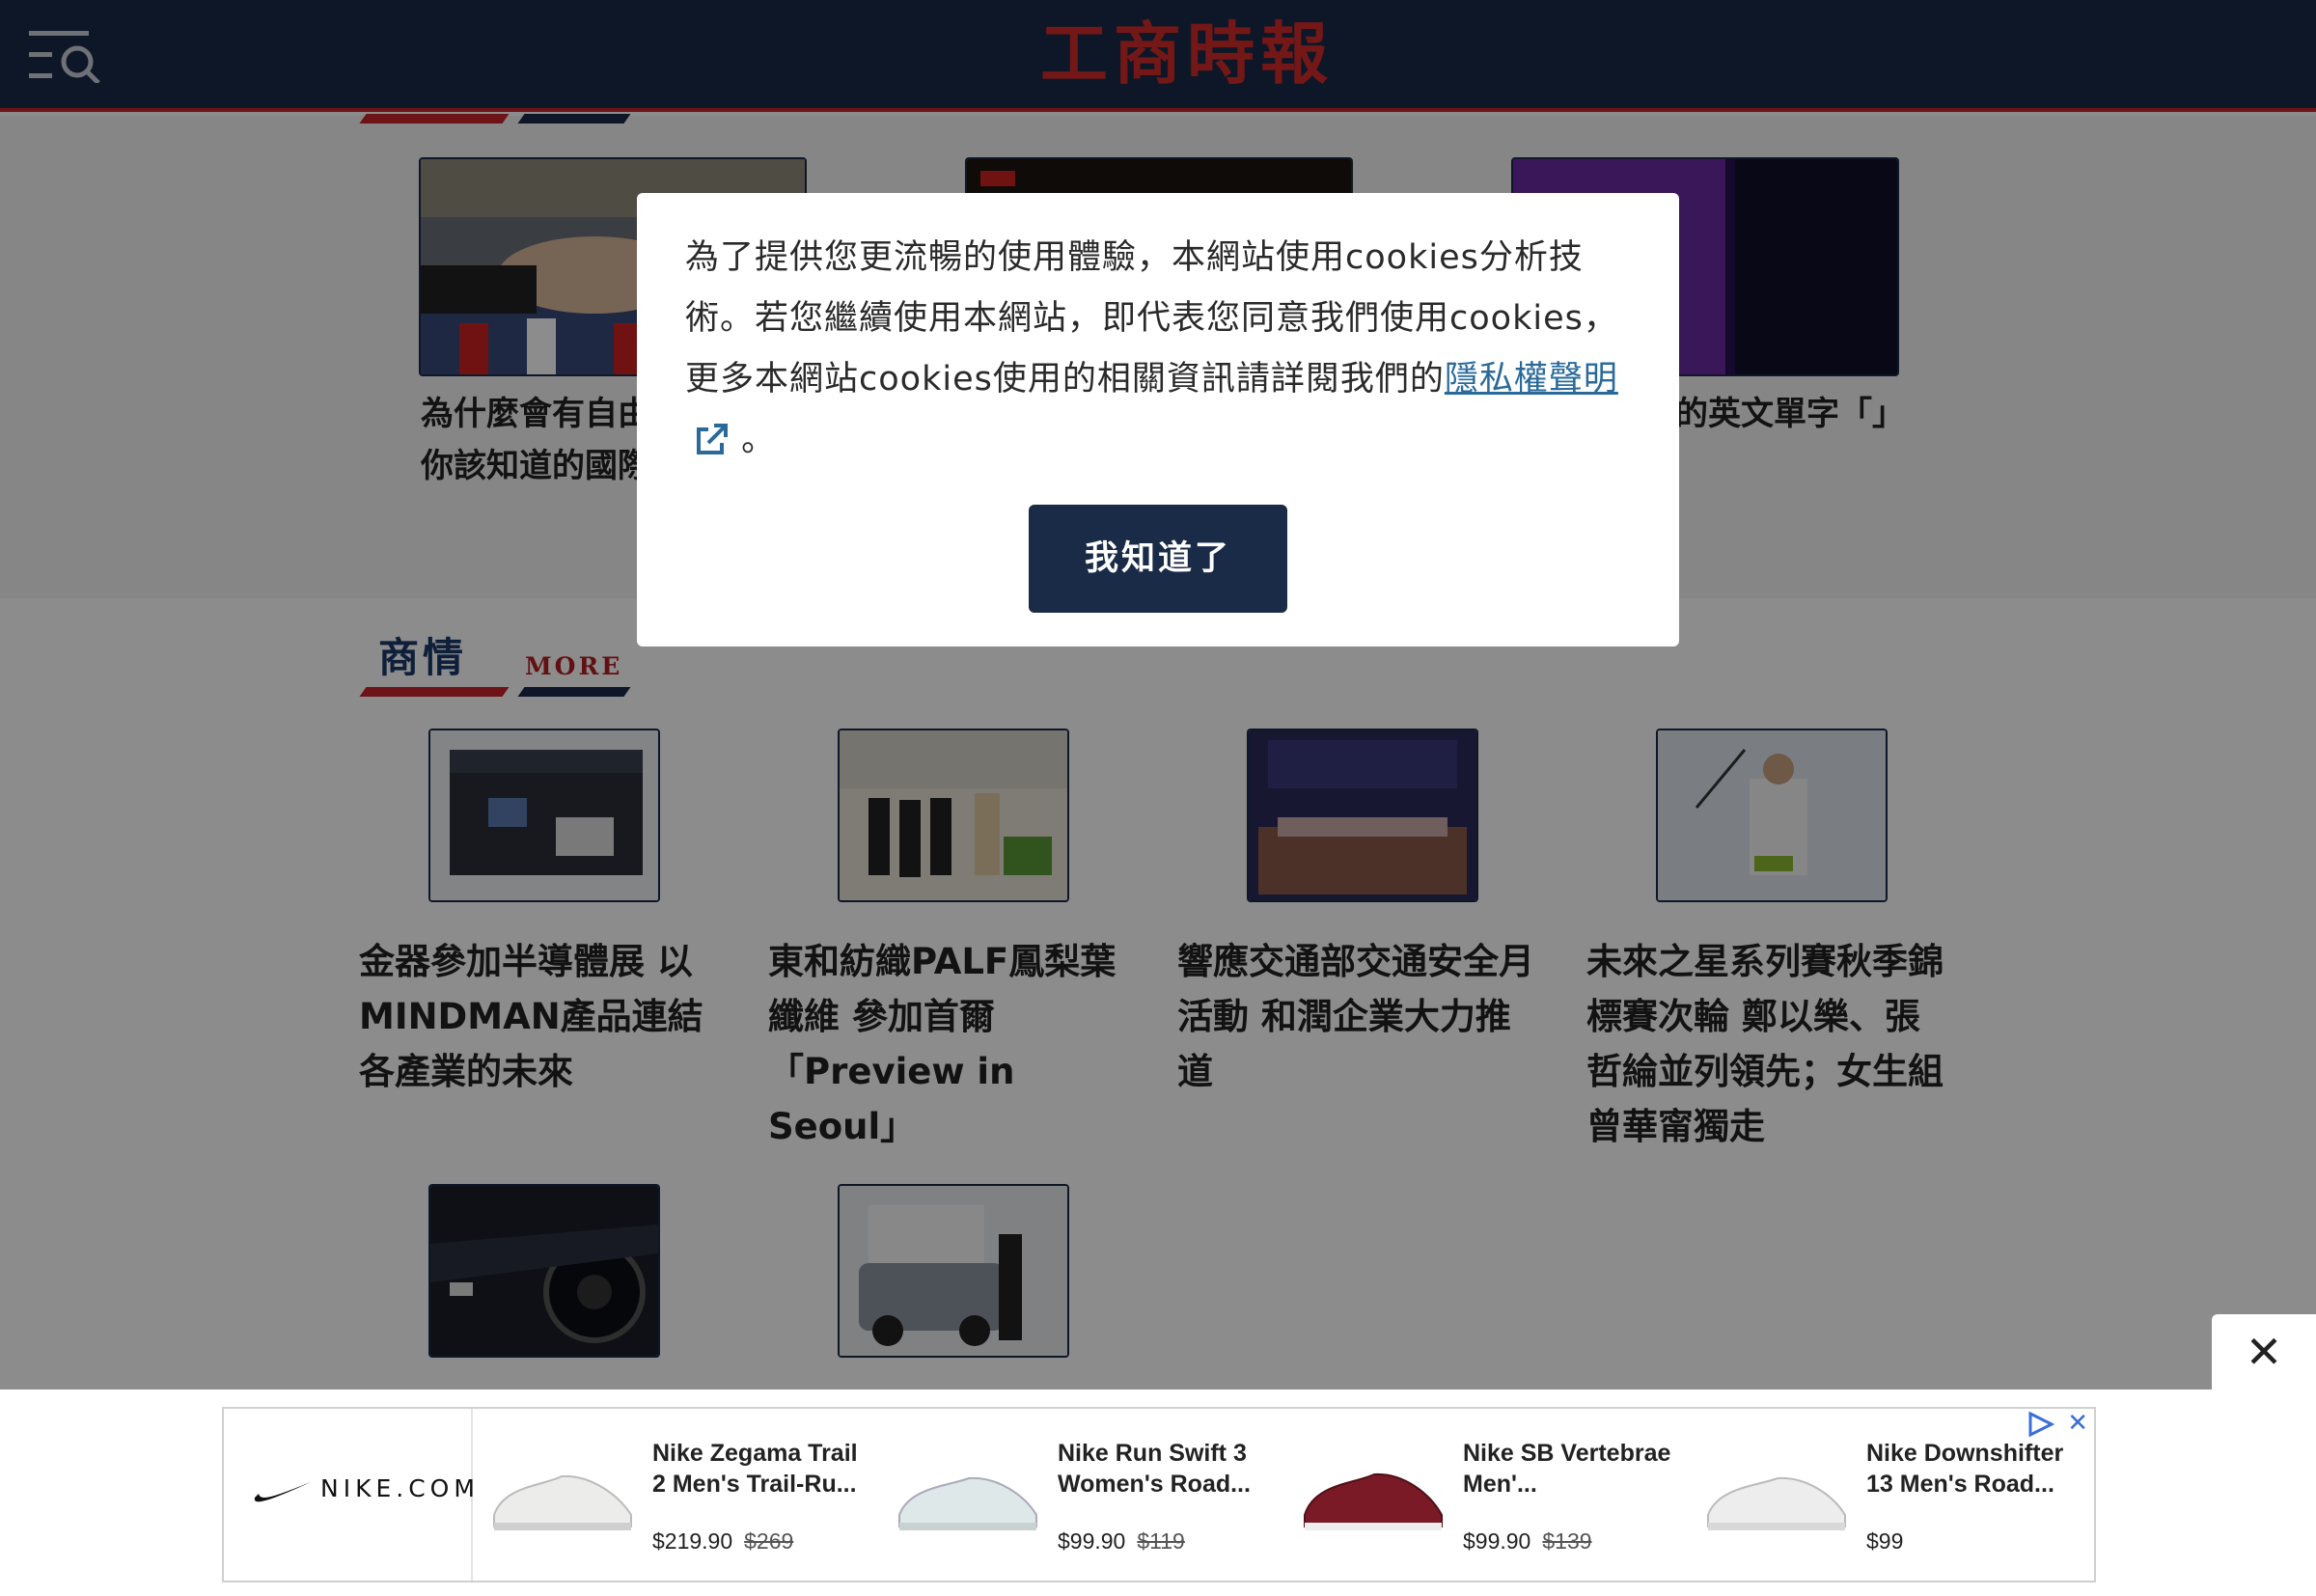 The width and height of the screenshot is (2316, 1596). I want to click on acknowledge-button: 我知道了, so click(1158, 559).